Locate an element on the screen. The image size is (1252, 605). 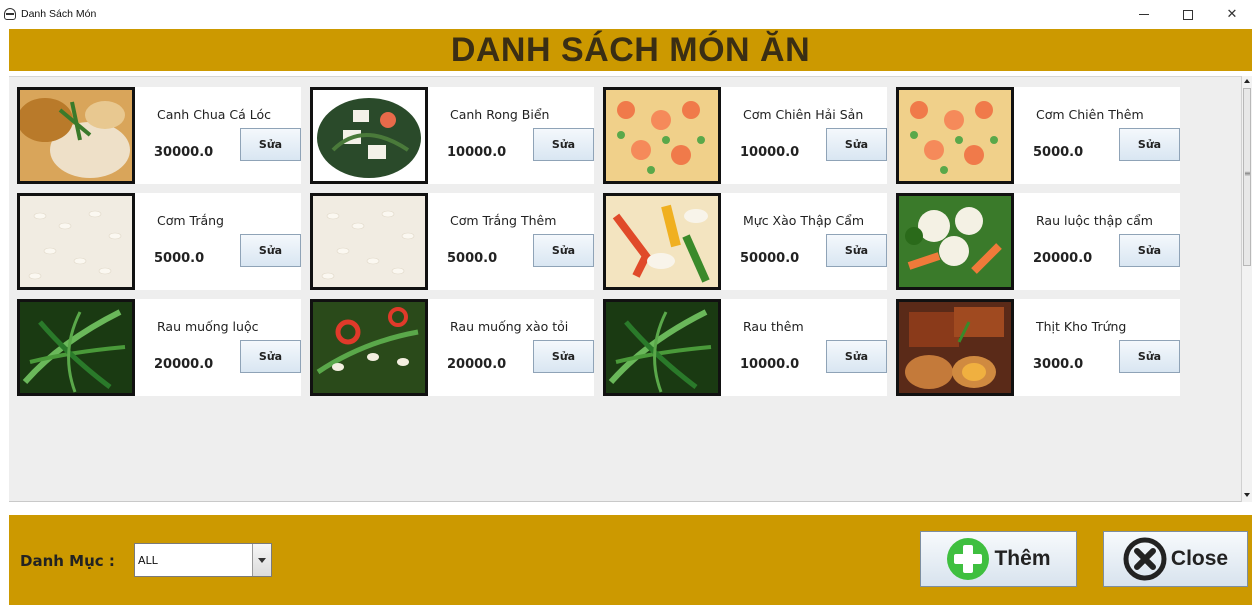
menu-item-card: Rau luộc thập cẩm 20000.0 Sửa is located at coordinates (1038, 241).